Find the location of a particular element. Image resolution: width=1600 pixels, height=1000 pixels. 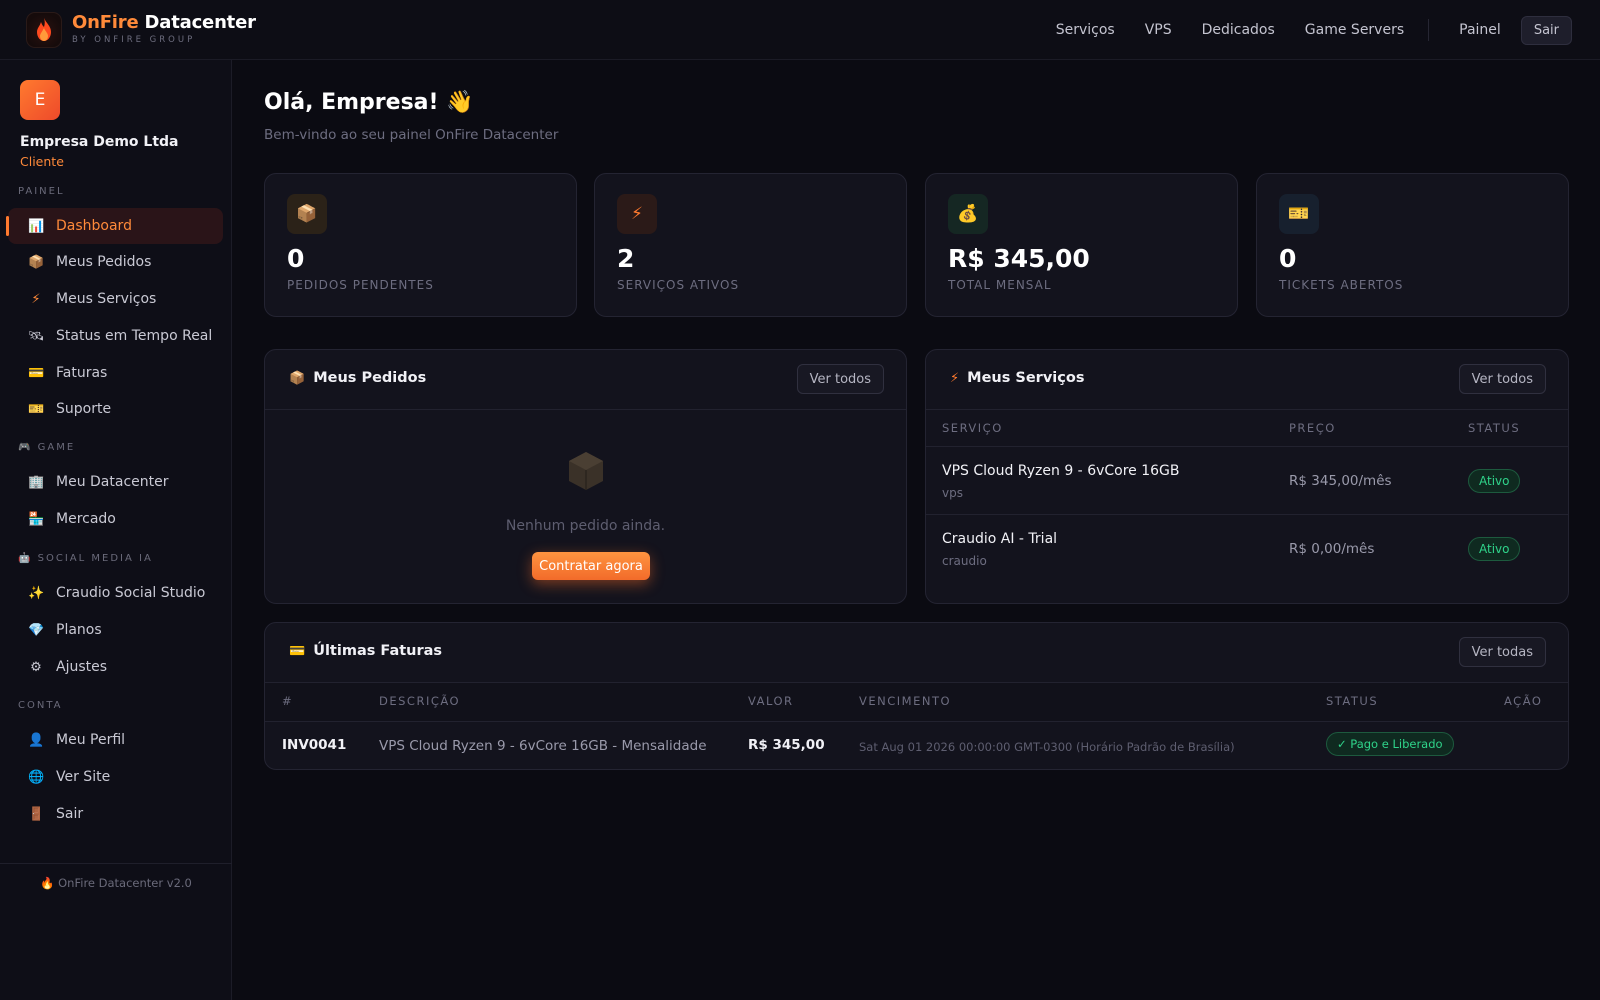

nav-divider is located at coordinates (1429, 30).